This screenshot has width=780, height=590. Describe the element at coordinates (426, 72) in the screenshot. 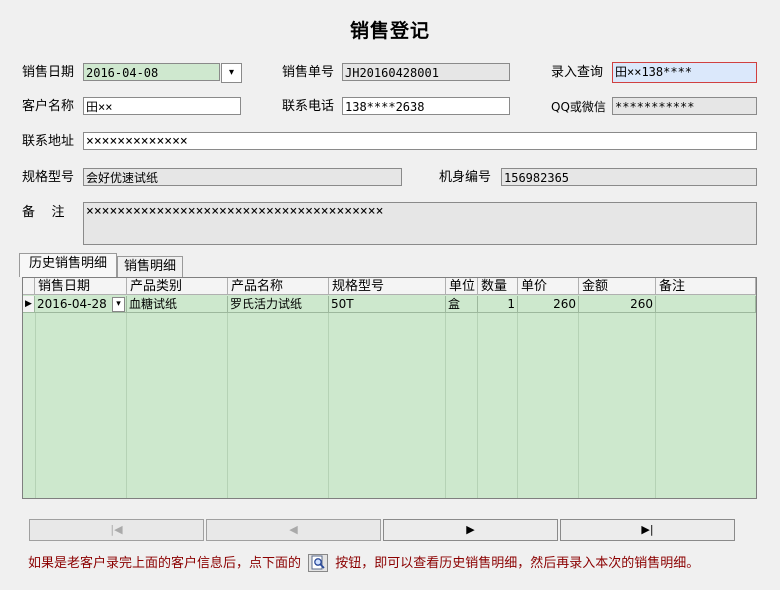

I see `sale-no-field: JH20160428001` at that location.